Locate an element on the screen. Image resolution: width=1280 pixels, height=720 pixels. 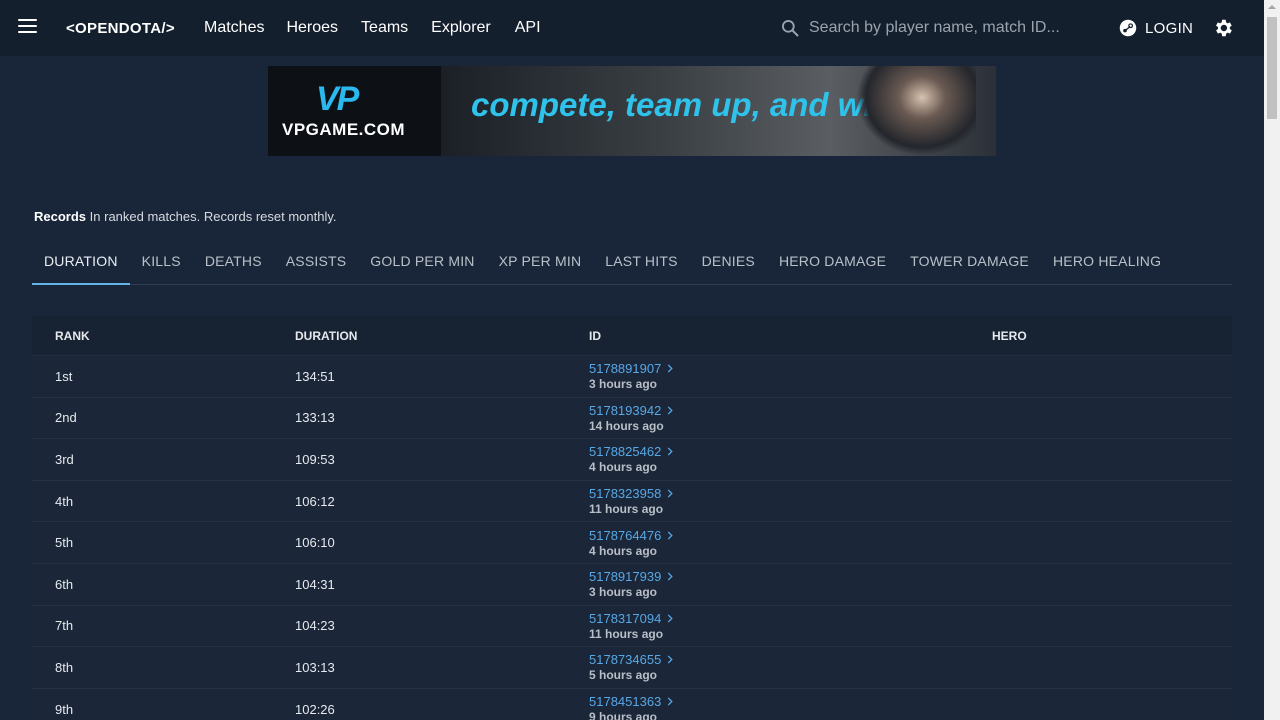
main-nav: Matches Heroes Teams Explorer API is located at coordinates (372, 28).